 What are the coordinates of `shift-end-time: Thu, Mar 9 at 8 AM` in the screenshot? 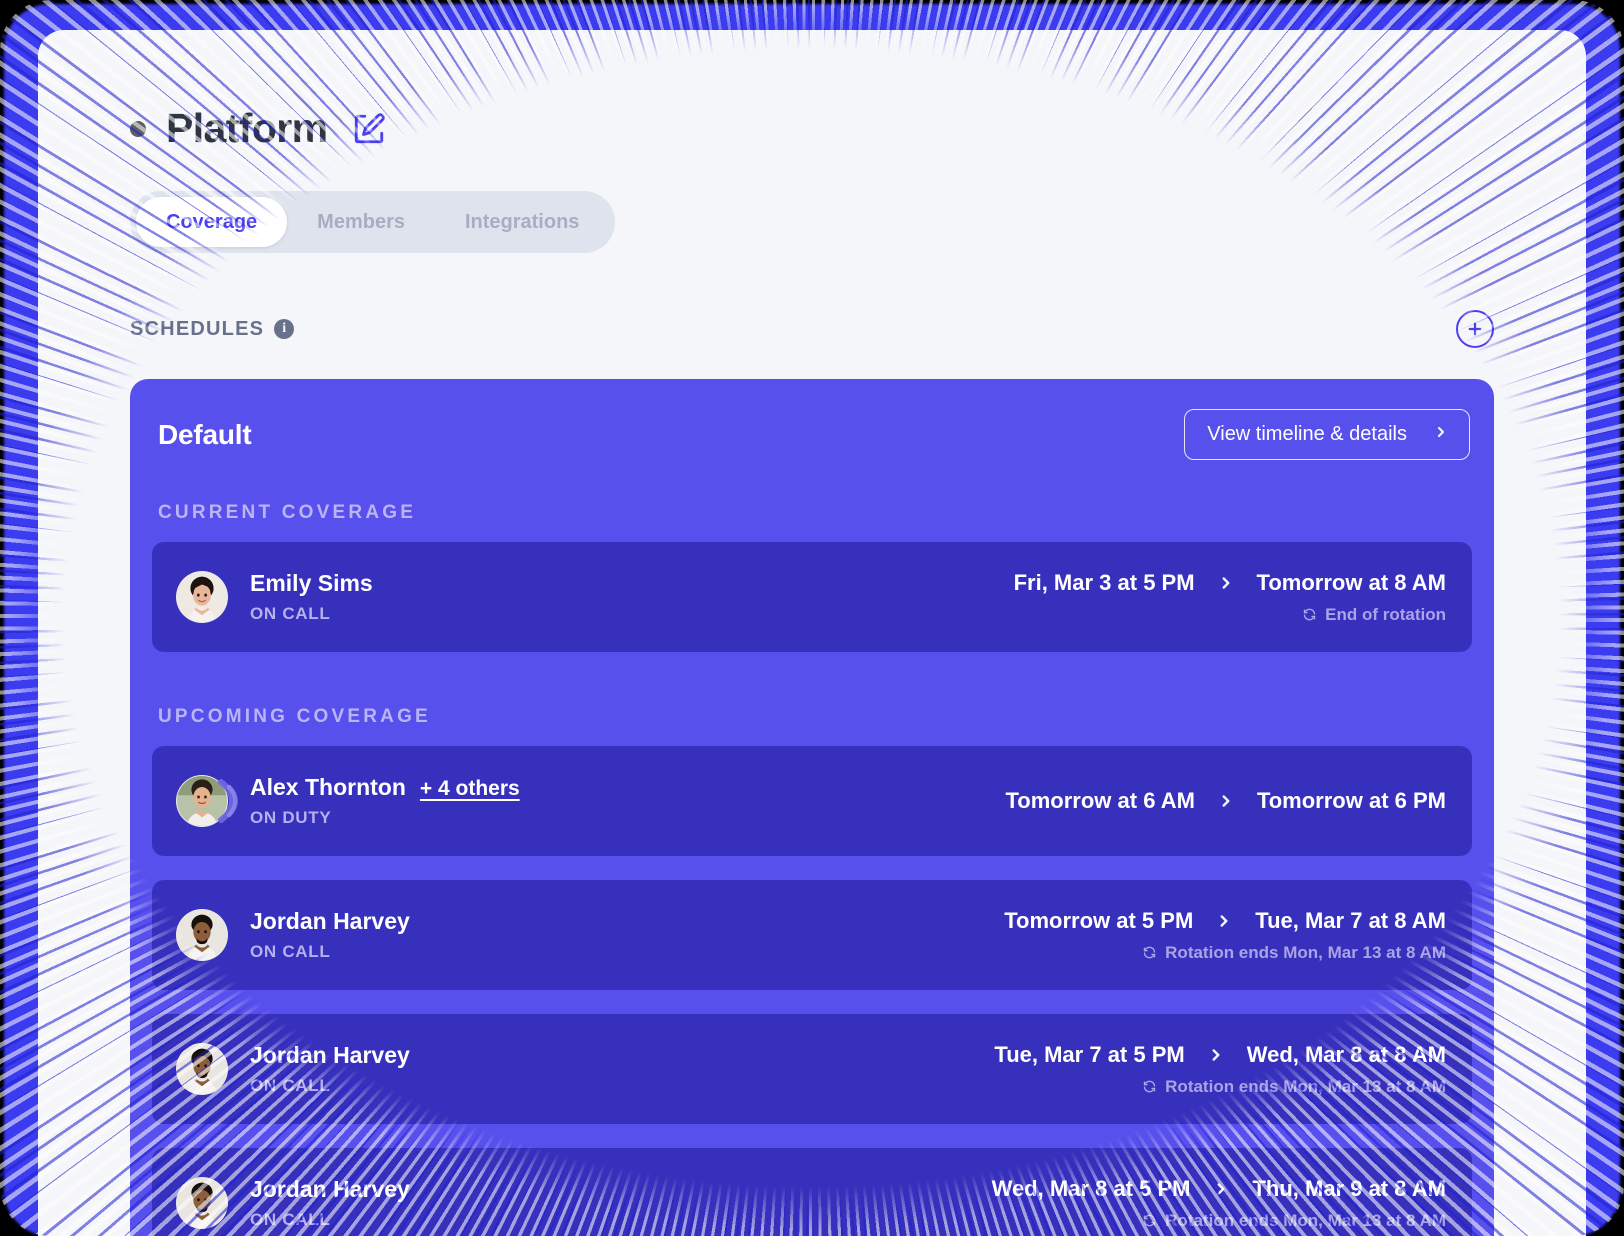 It's located at (1349, 1188).